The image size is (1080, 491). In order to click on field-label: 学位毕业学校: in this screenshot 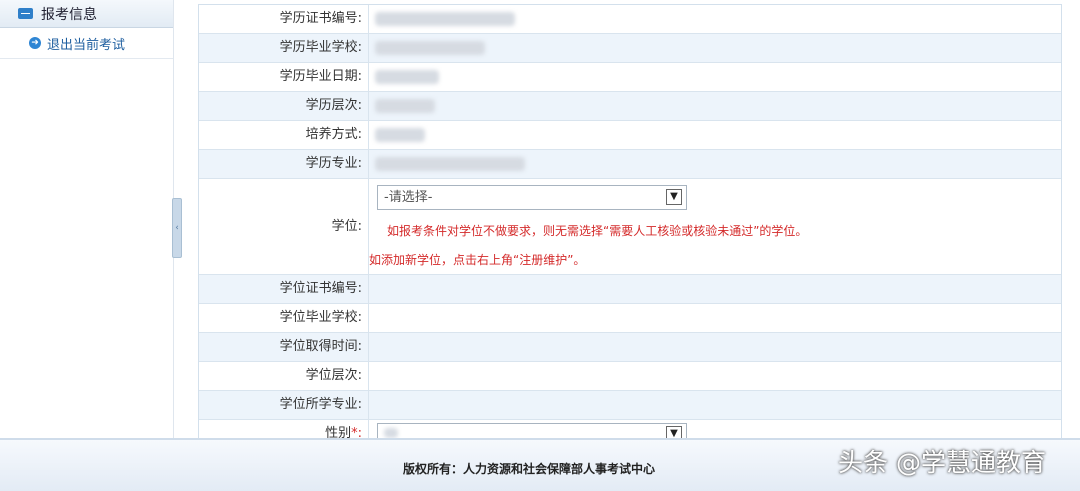, I will do `click(284, 318)`.